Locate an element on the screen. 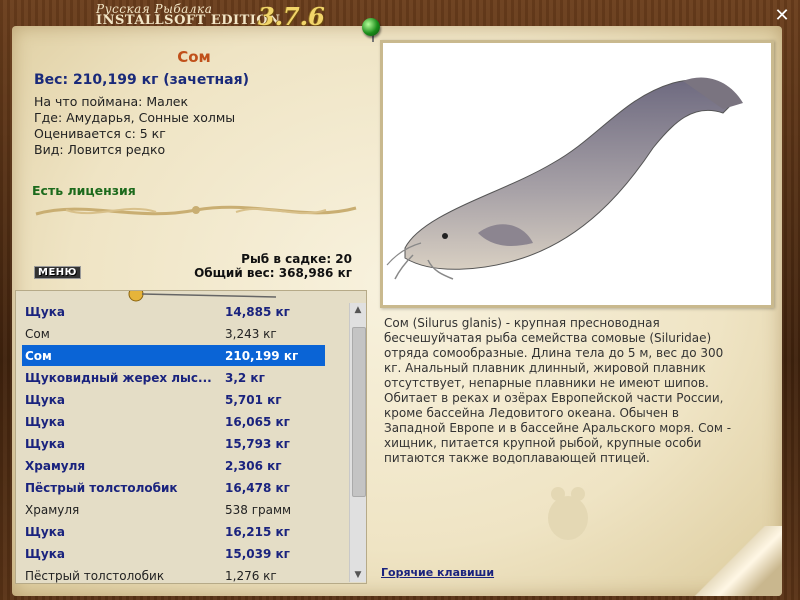 Image resolution: width=800 pixels, height=600 pixels. list-scrollbar: ▲ ▼ is located at coordinates (357, 442).